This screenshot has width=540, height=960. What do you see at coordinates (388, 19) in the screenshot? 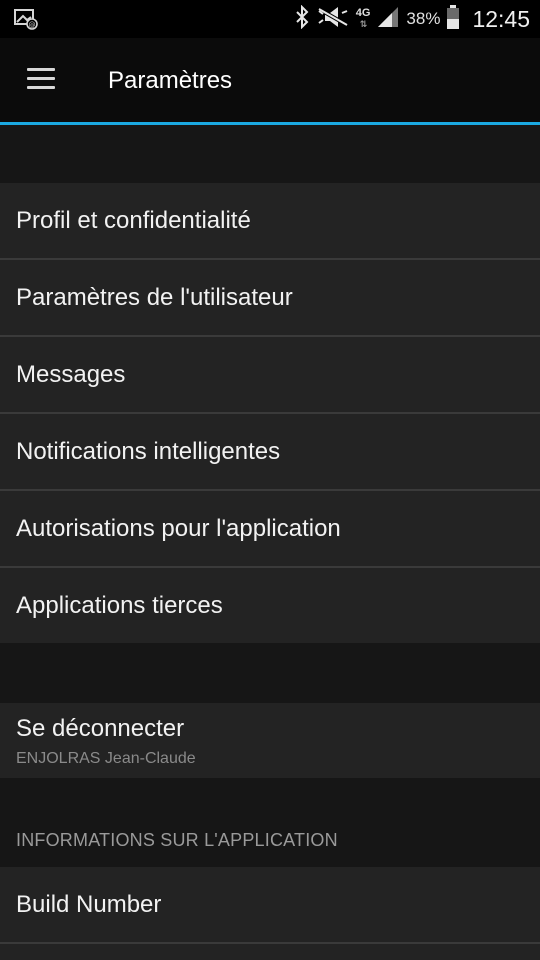
I see `signal-icon` at bounding box center [388, 19].